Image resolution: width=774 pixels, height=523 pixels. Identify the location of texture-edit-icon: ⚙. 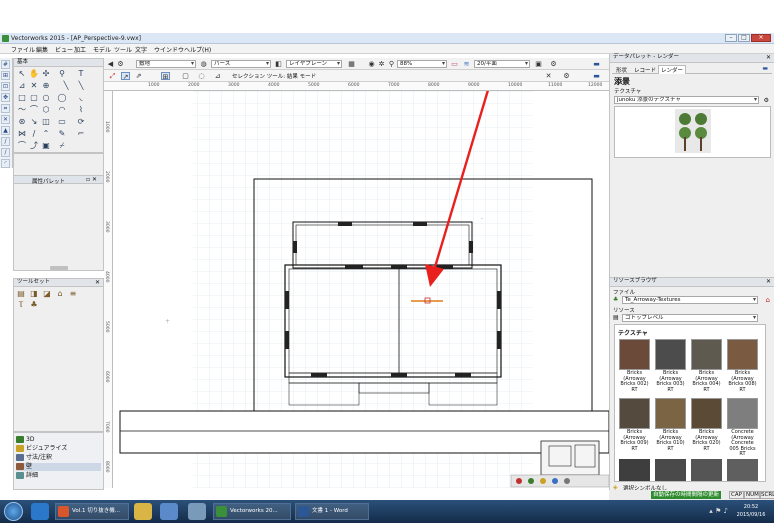
(766, 100).